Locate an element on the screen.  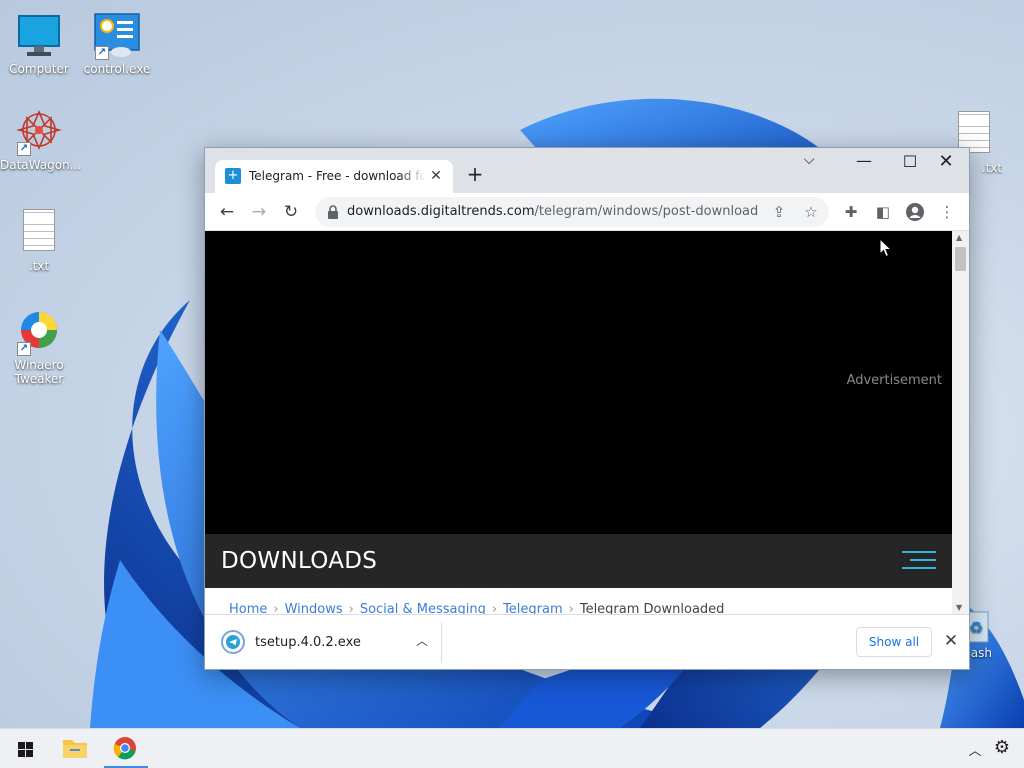
download-filename: tsetup.4.0.2.exe is located at coordinates (308, 642).